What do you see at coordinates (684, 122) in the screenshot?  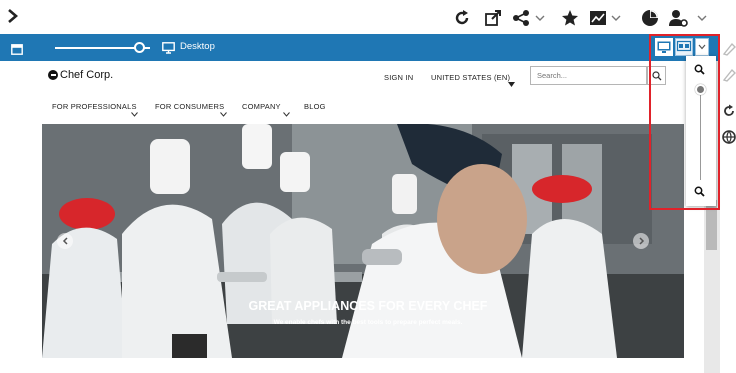 I see `highlight-box` at bounding box center [684, 122].